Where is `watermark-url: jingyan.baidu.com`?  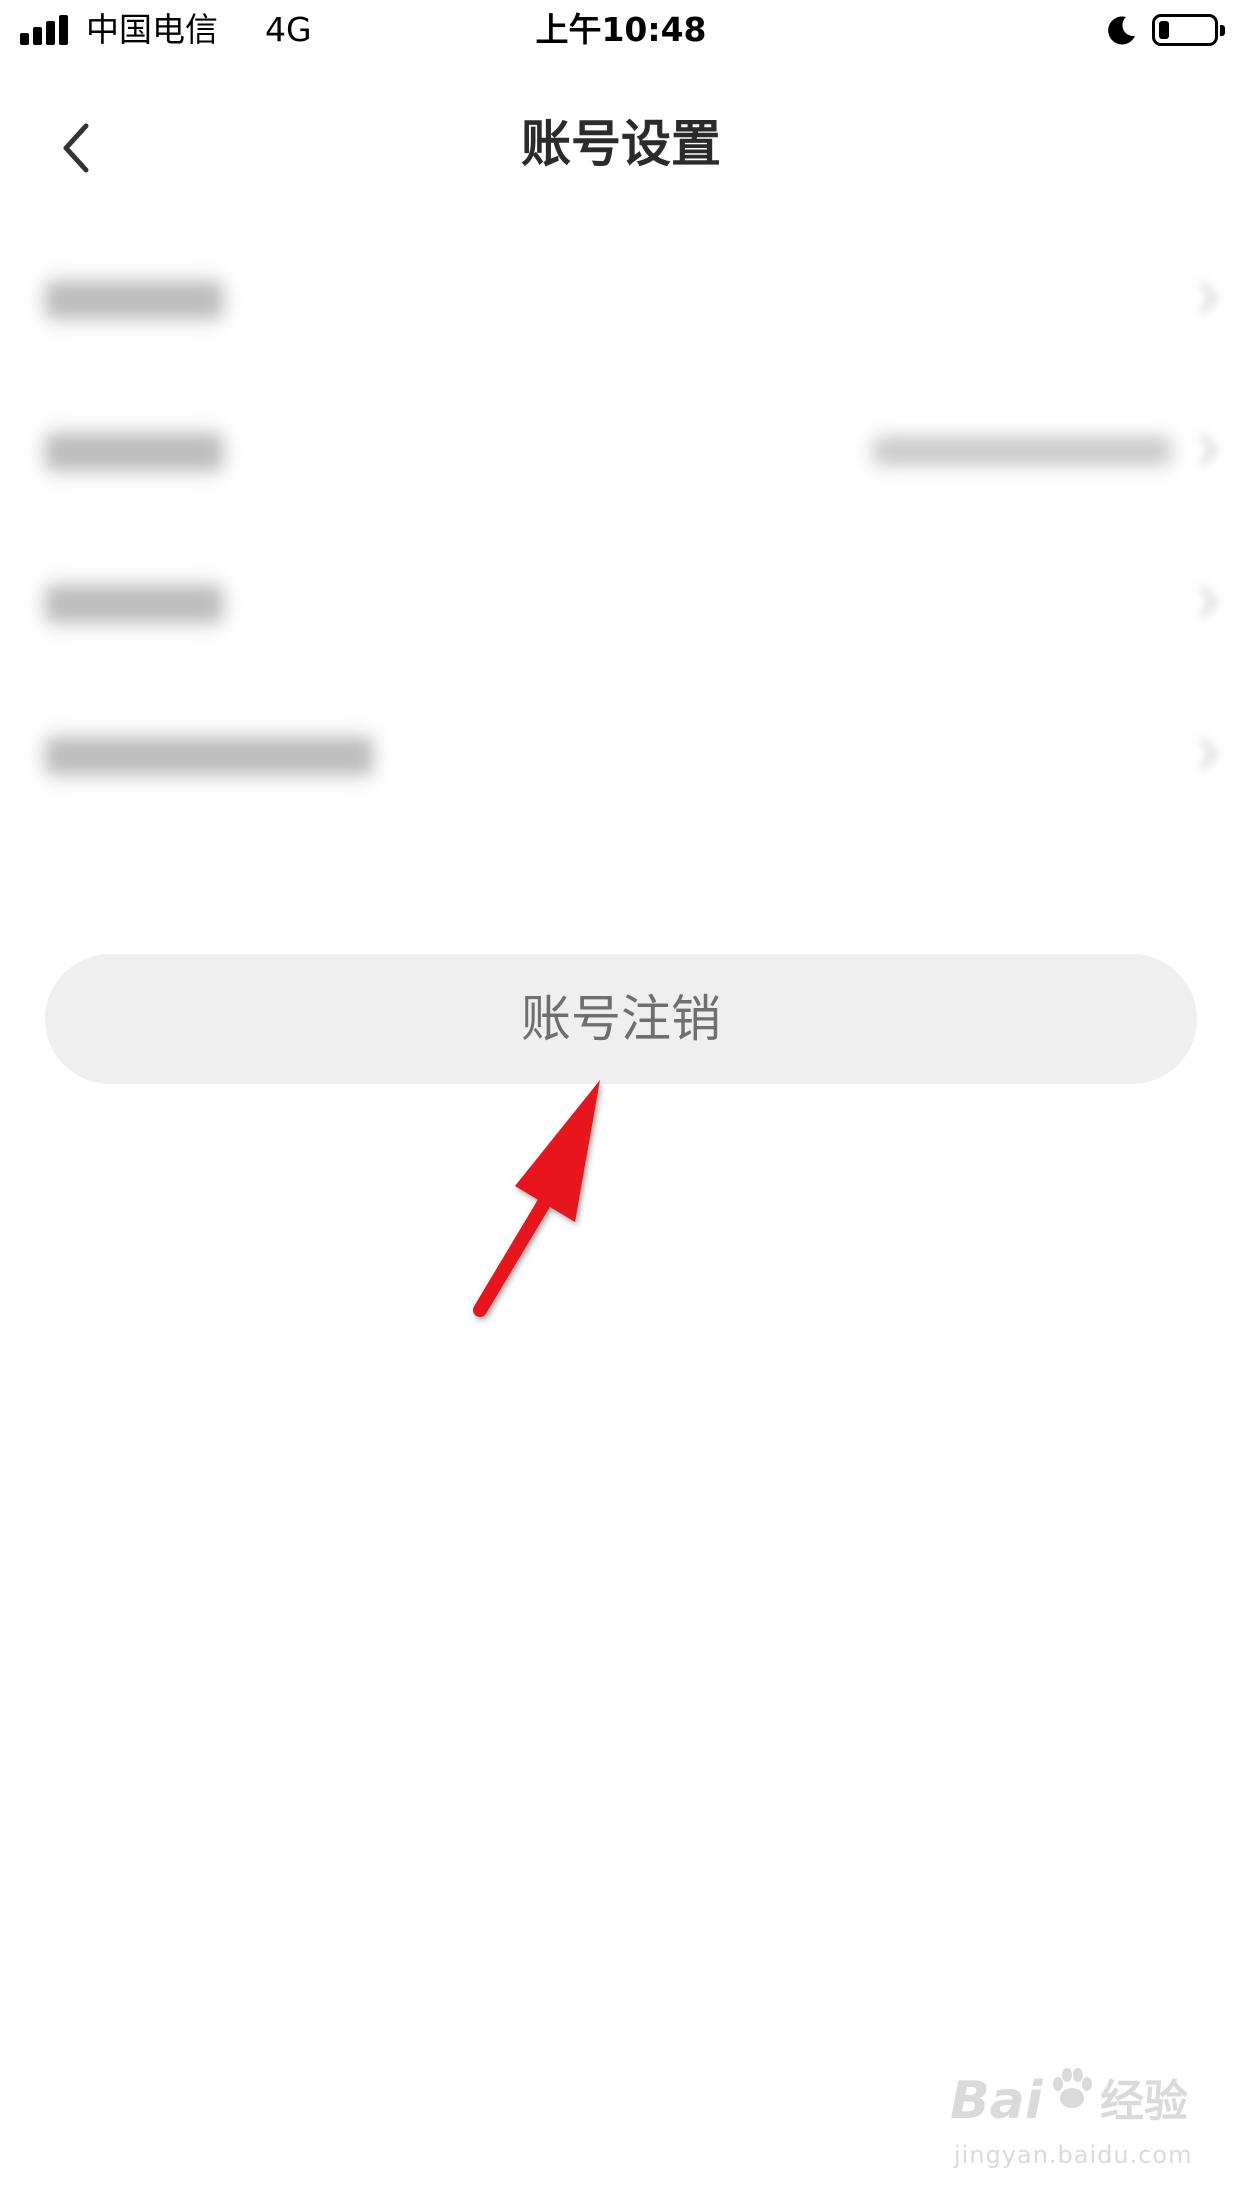 watermark-url: jingyan.baidu.com is located at coordinates (1073, 2155).